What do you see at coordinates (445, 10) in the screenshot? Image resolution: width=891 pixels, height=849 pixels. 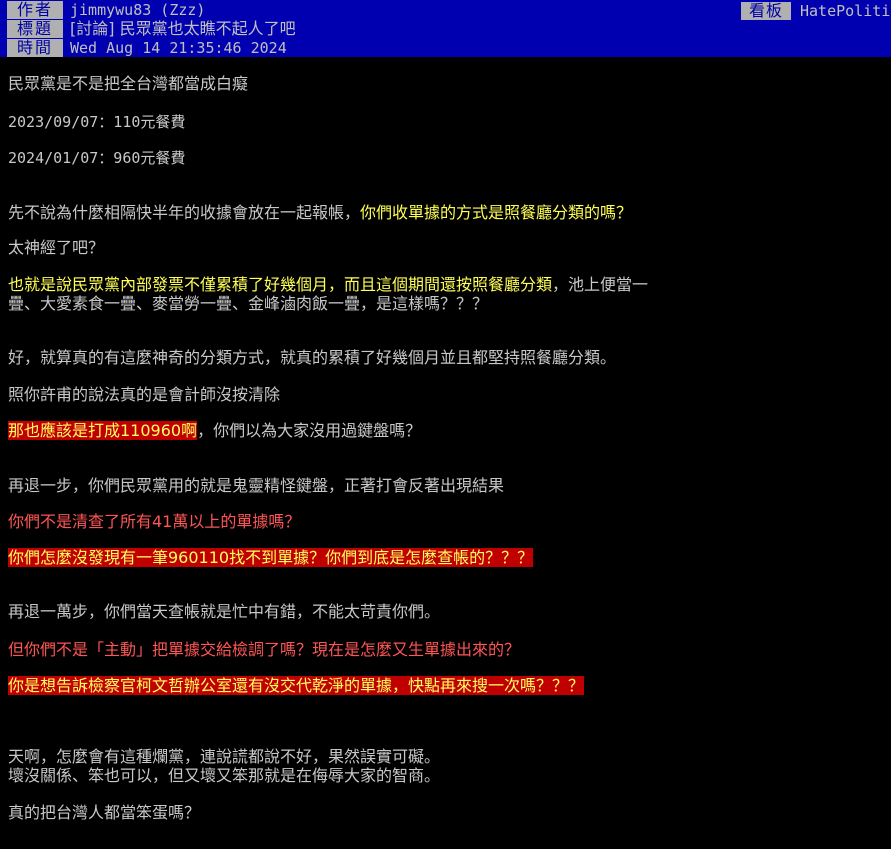 I see `author-row: 作者 jimmywu83 (Zzz) 看板 HatePoliti` at bounding box center [445, 10].